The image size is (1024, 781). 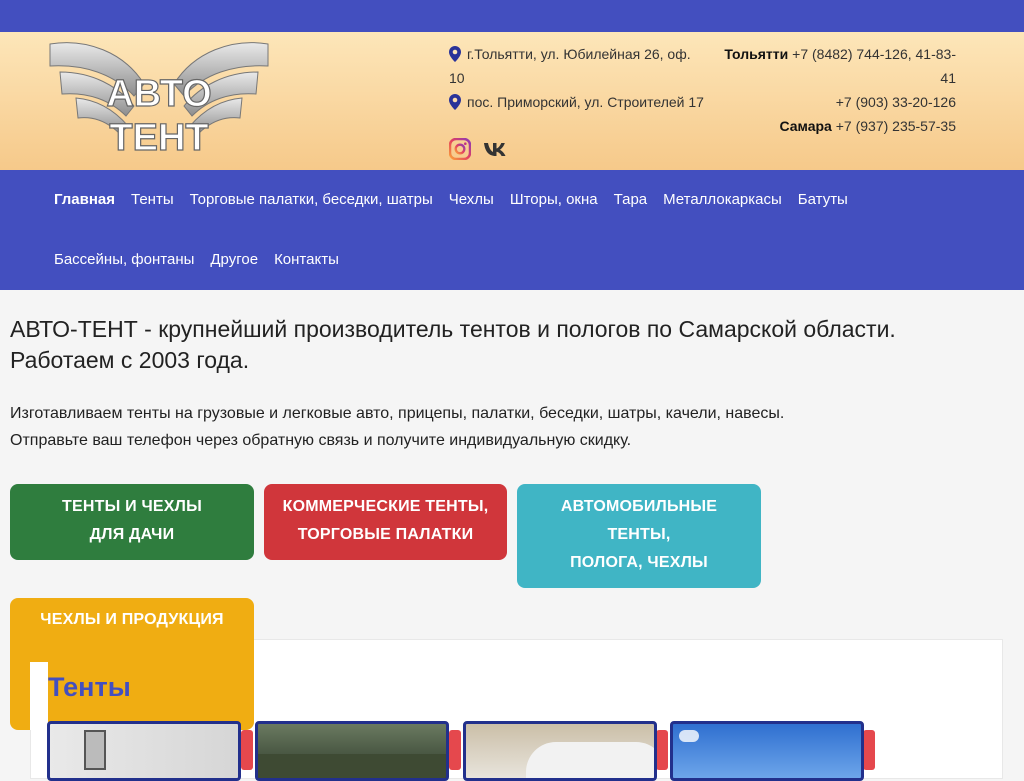 What do you see at coordinates (590, 760) in the screenshot?
I see `tent-shape` at bounding box center [590, 760].